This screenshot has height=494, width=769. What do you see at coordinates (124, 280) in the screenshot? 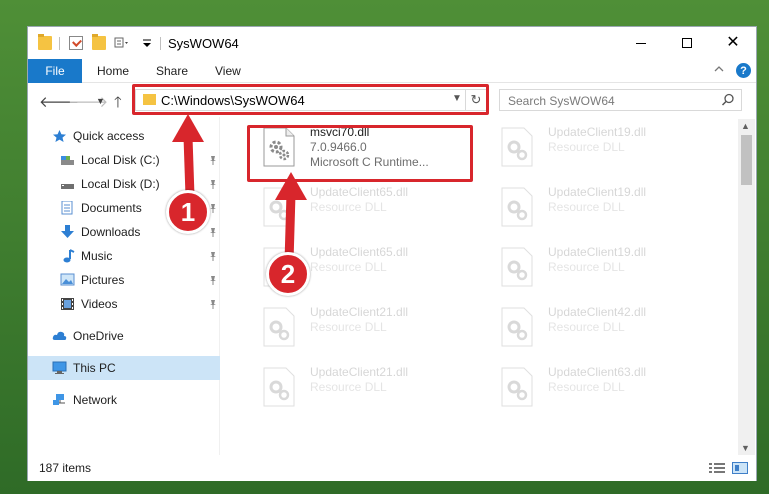
I see `sidebar-item-pictures: Pictures` at bounding box center [124, 280].